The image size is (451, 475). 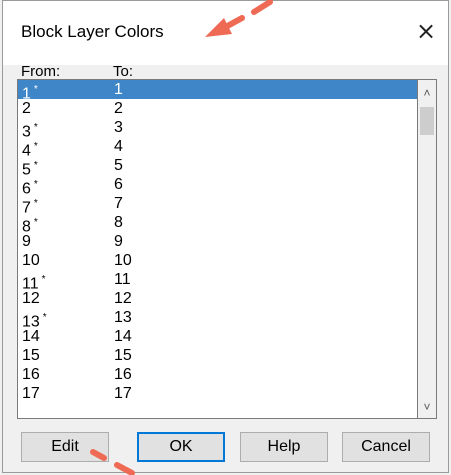 What do you see at coordinates (123, 393) in the screenshot?
I see `to-value: 17` at bounding box center [123, 393].